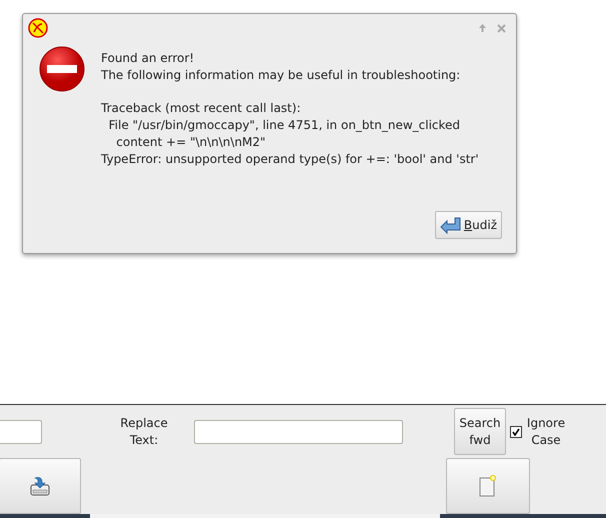  What do you see at coordinates (480, 431) in the screenshot?
I see `search-forward-button: Search fwd` at bounding box center [480, 431].